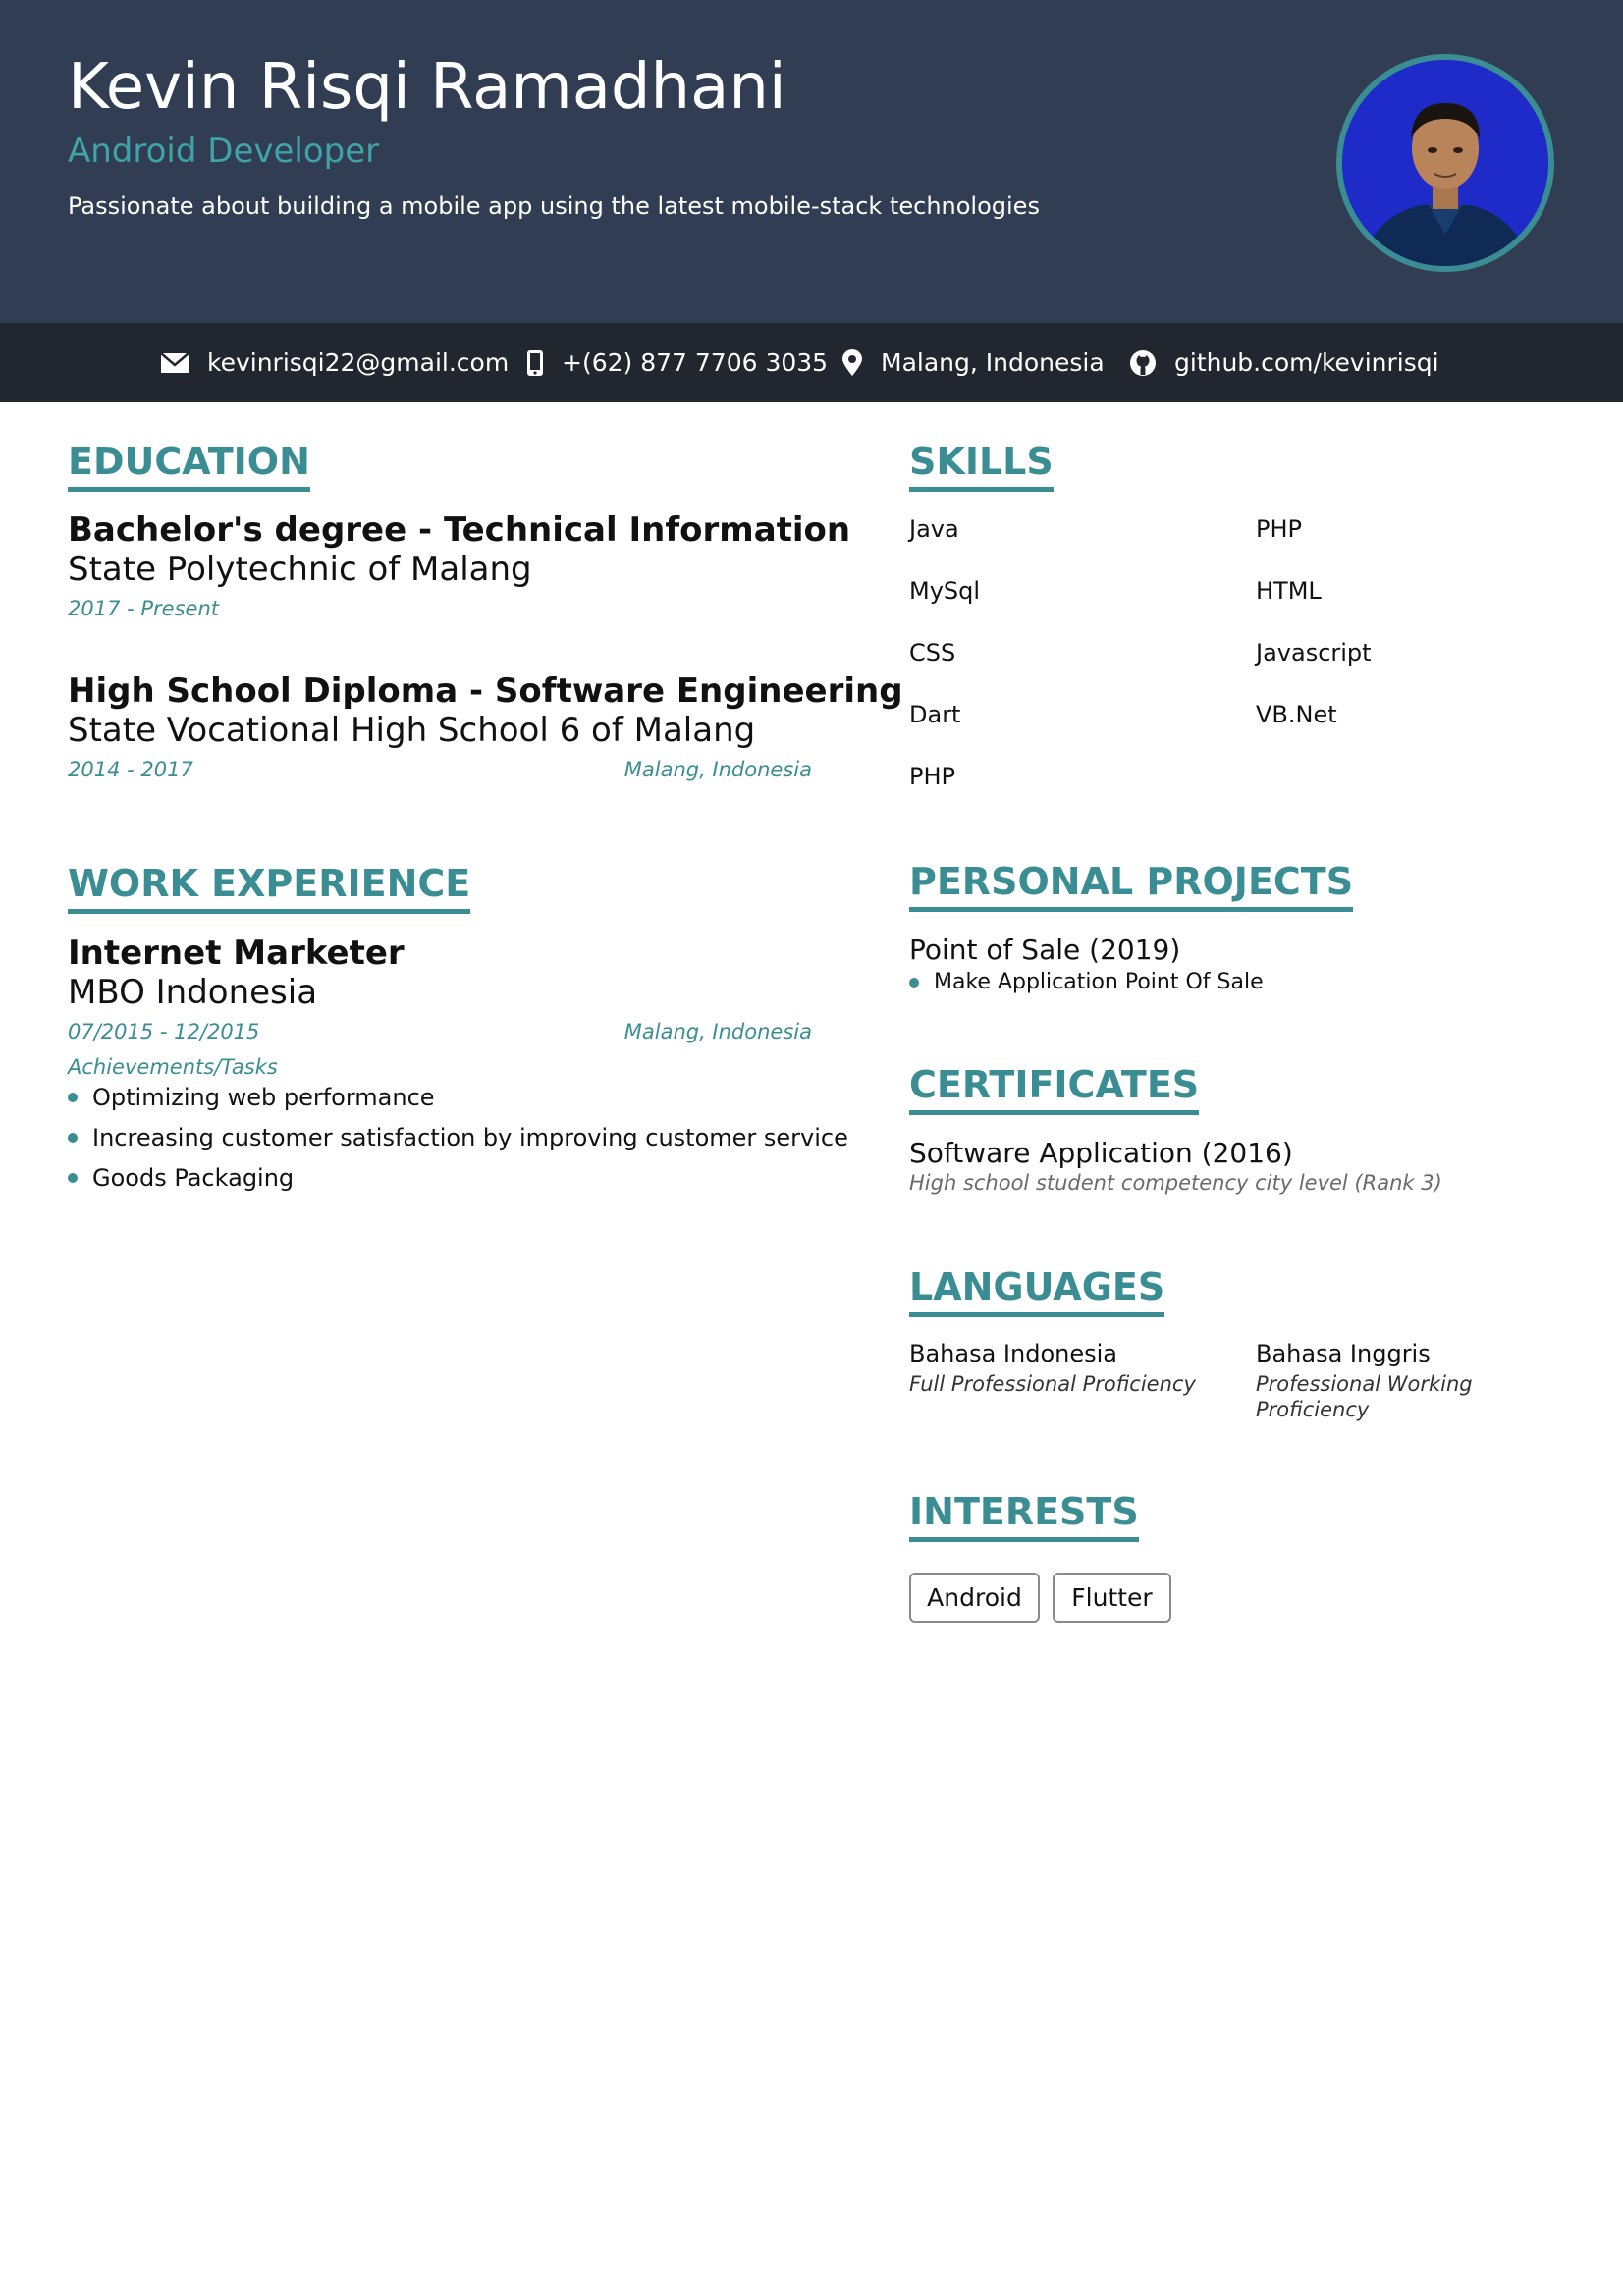 Image resolution: width=1623 pixels, height=2296 pixels. I want to click on contact-location: Malang, Indonesia, so click(973, 363).